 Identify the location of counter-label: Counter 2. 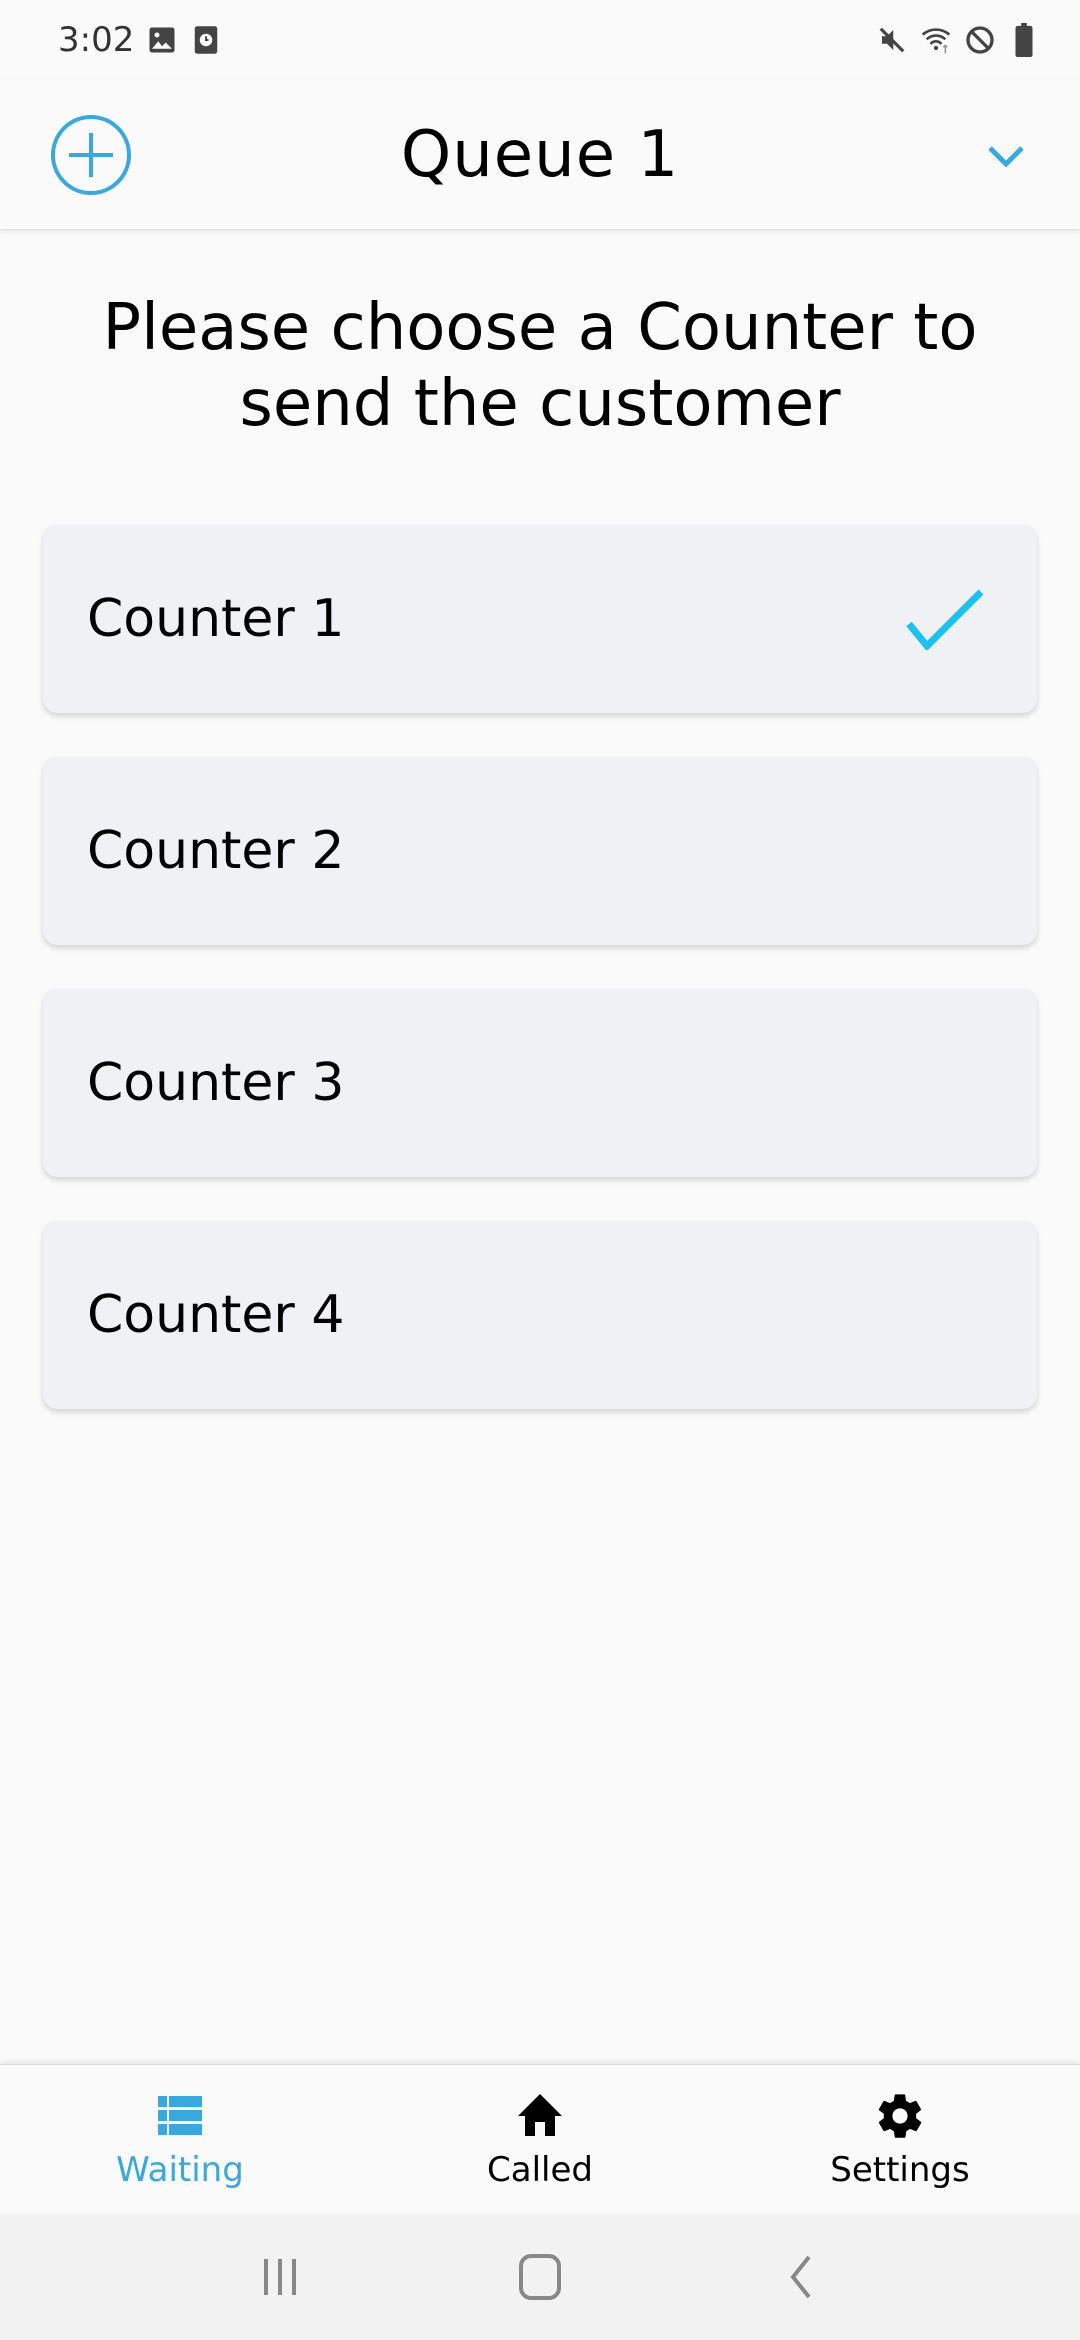
(216, 851).